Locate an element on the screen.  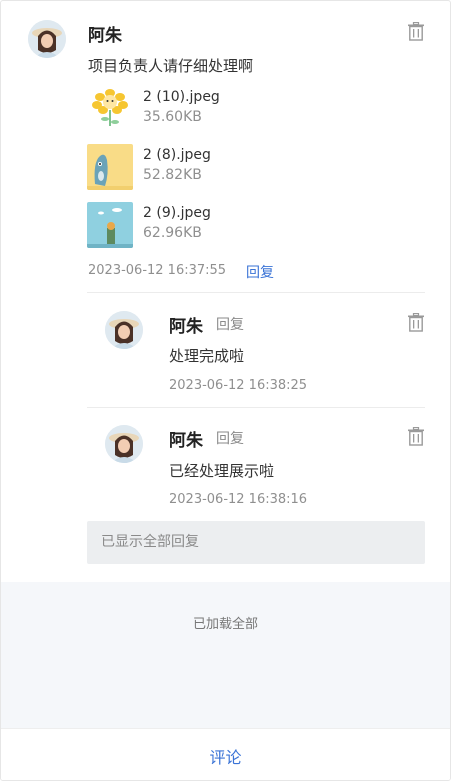
sky-cartoon-image is located at coordinates (110, 225).